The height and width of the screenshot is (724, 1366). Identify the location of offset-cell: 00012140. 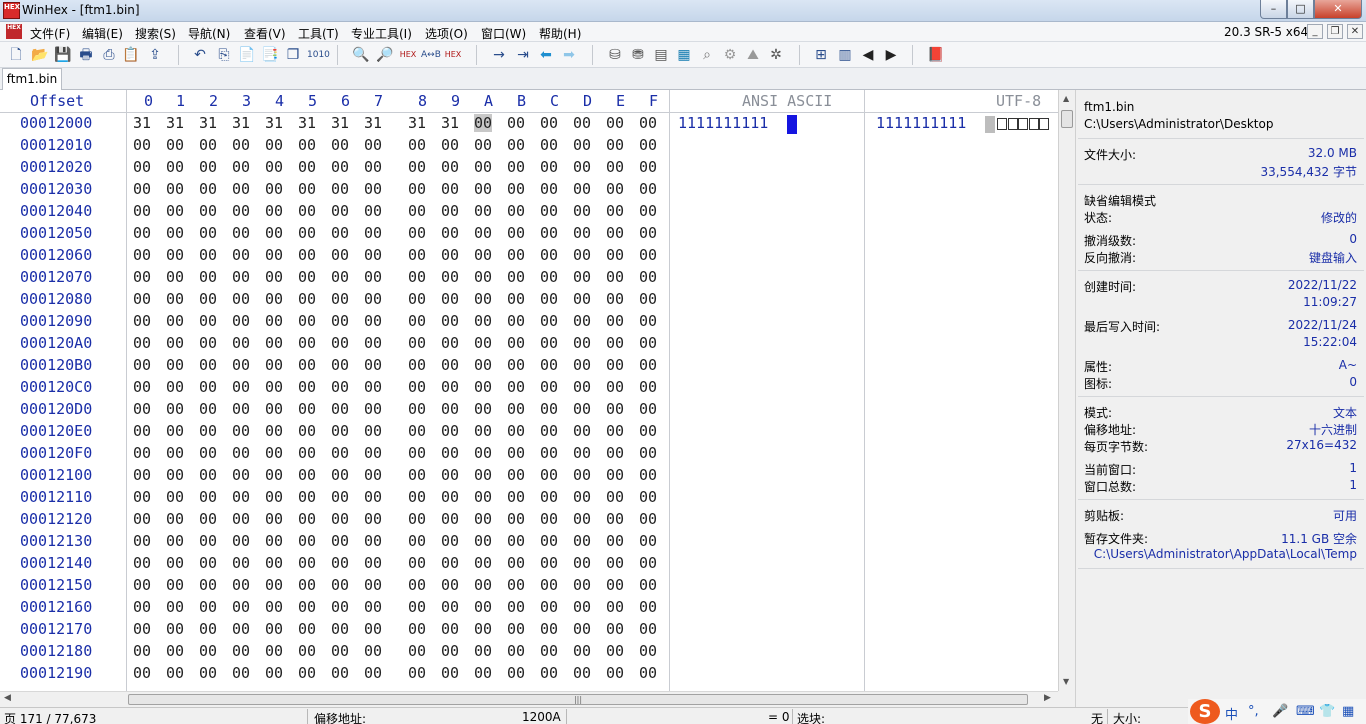
(56, 563).